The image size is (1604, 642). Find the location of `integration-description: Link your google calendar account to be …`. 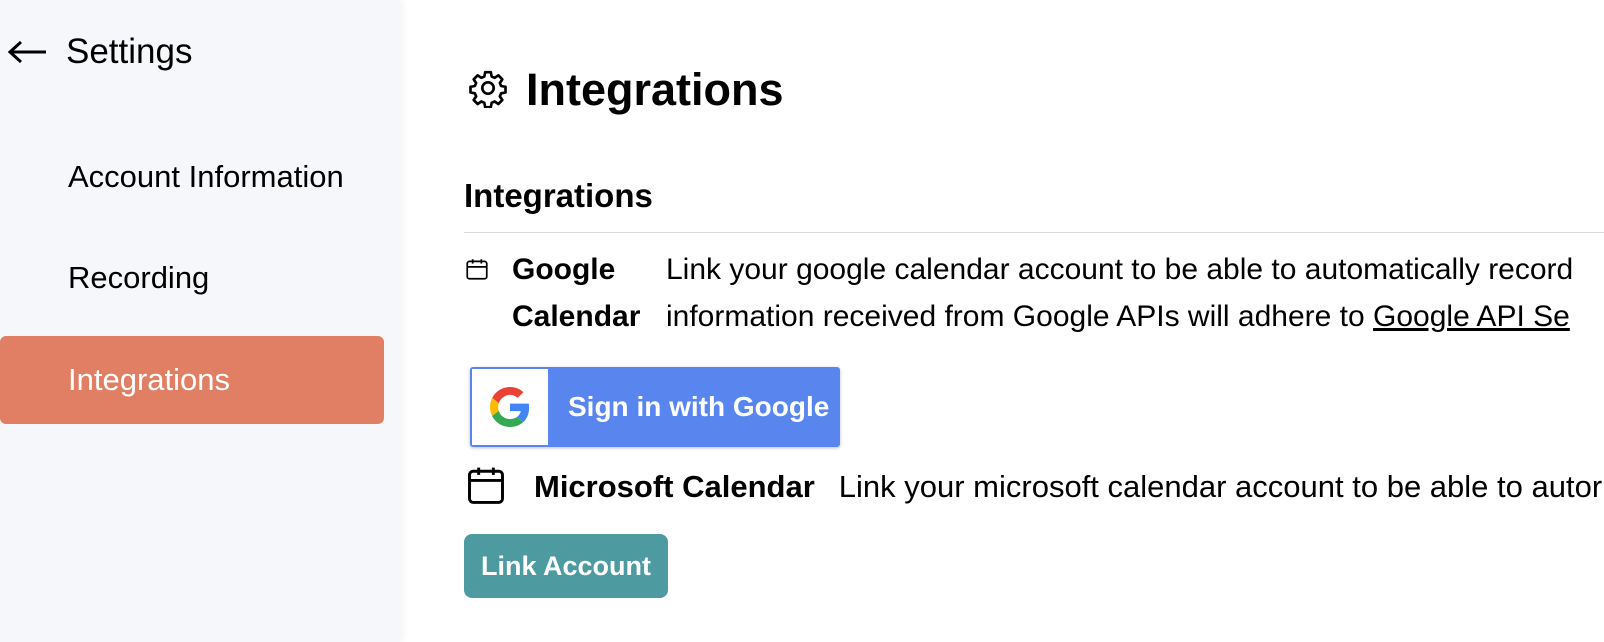

integration-description: Link your google calendar account to be … is located at coordinates (1119, 293).